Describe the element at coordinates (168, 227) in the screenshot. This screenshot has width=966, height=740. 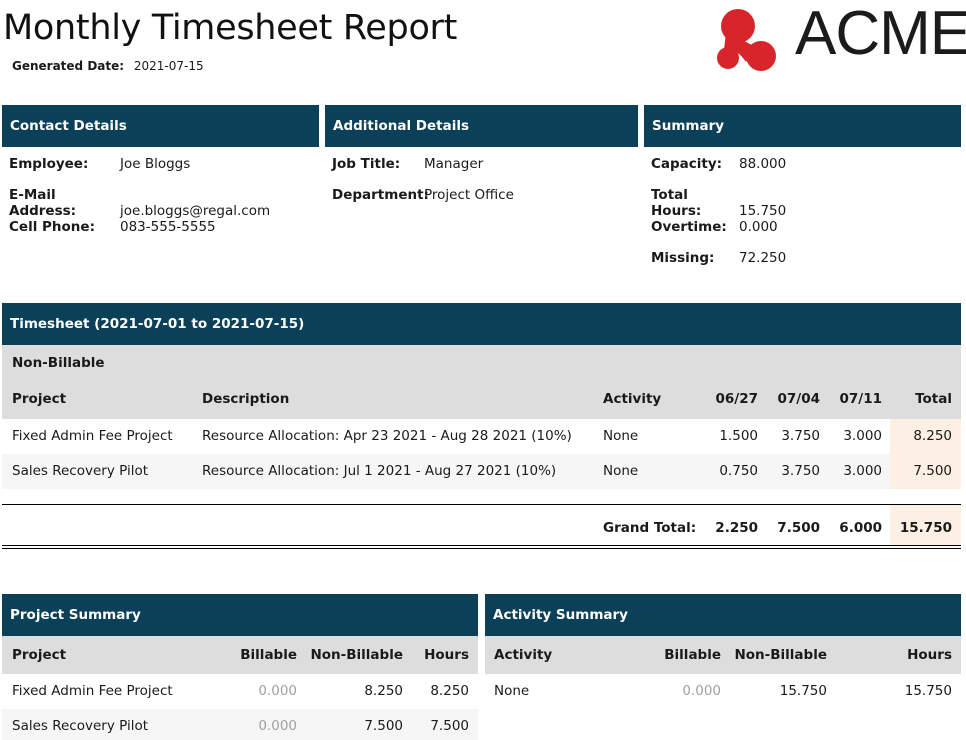
I see `cell-phone-value: 083-555-5555` at that location.